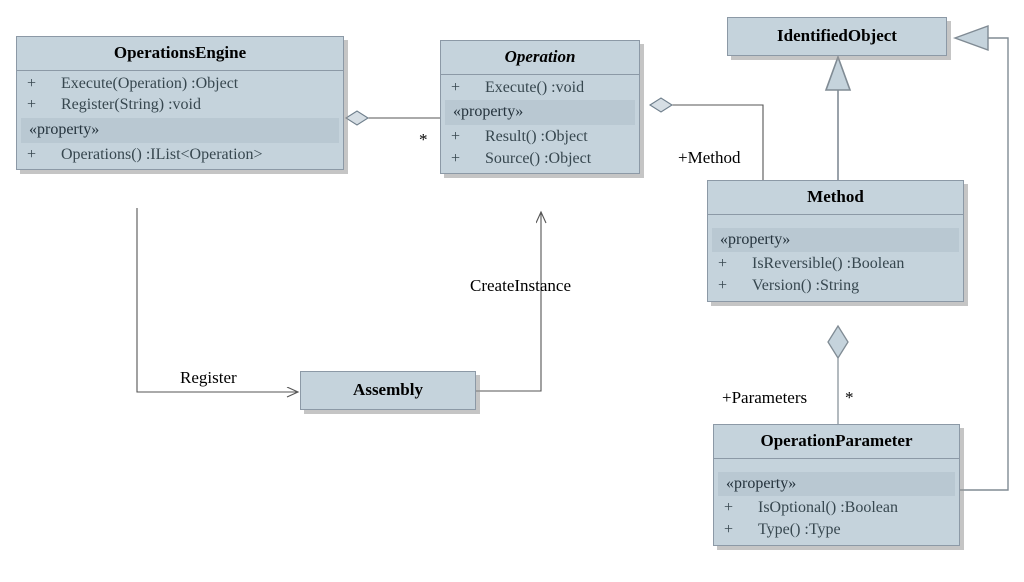 This screenshot has width=1024, height=582. I want to click on member-signature: Result() :Object, so click(536, 136).